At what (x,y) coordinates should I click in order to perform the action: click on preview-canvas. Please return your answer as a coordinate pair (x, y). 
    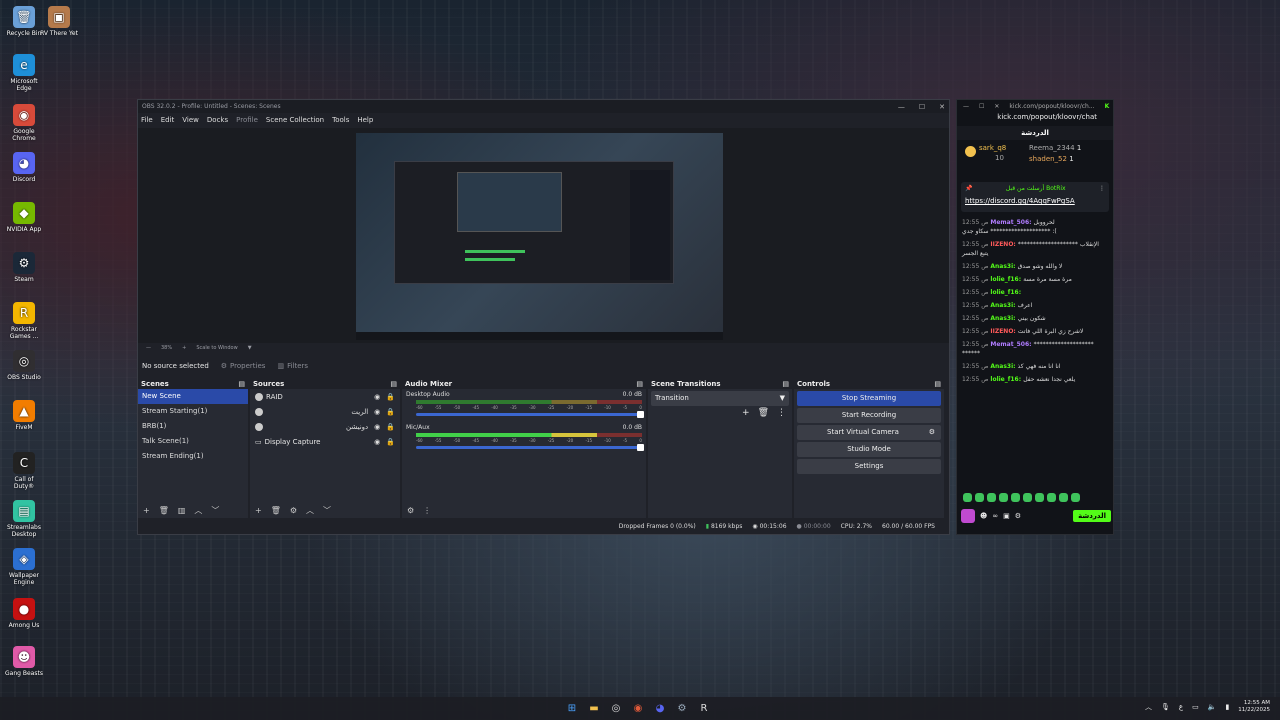
    Looking at the image, I should click on (539, 236).